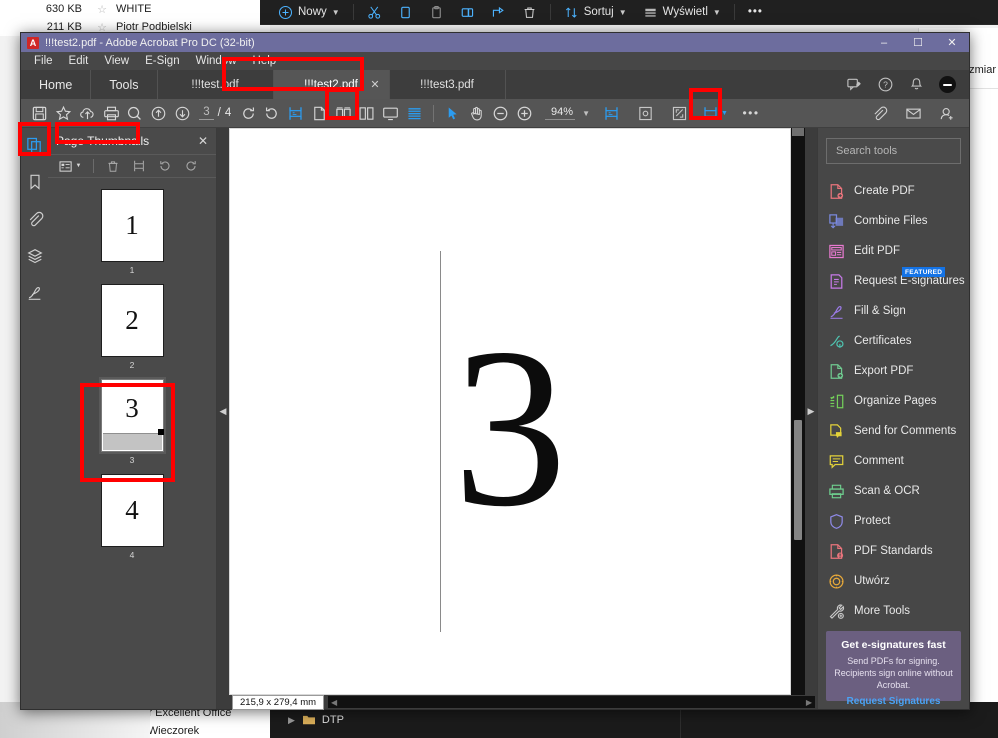 This screenshot has width=998, height=738. What do you see at coordinates (436, 12) in the screenshot?
I see `paste-button` at bounding box center [436, 12].